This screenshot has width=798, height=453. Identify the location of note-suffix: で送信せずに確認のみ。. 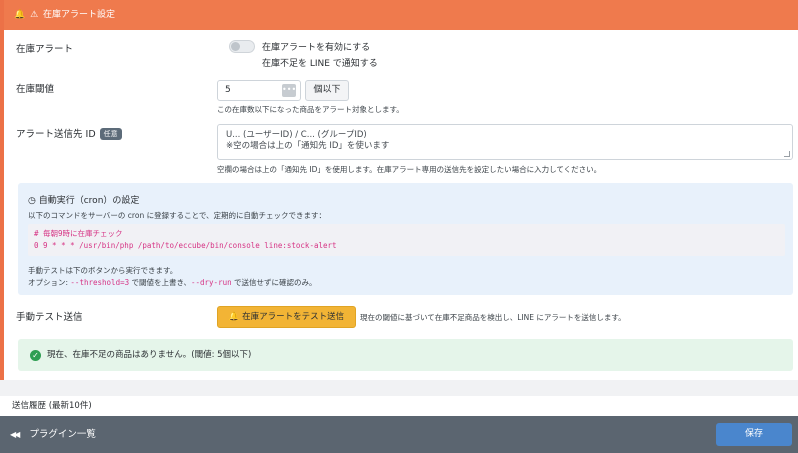
(274, 282).